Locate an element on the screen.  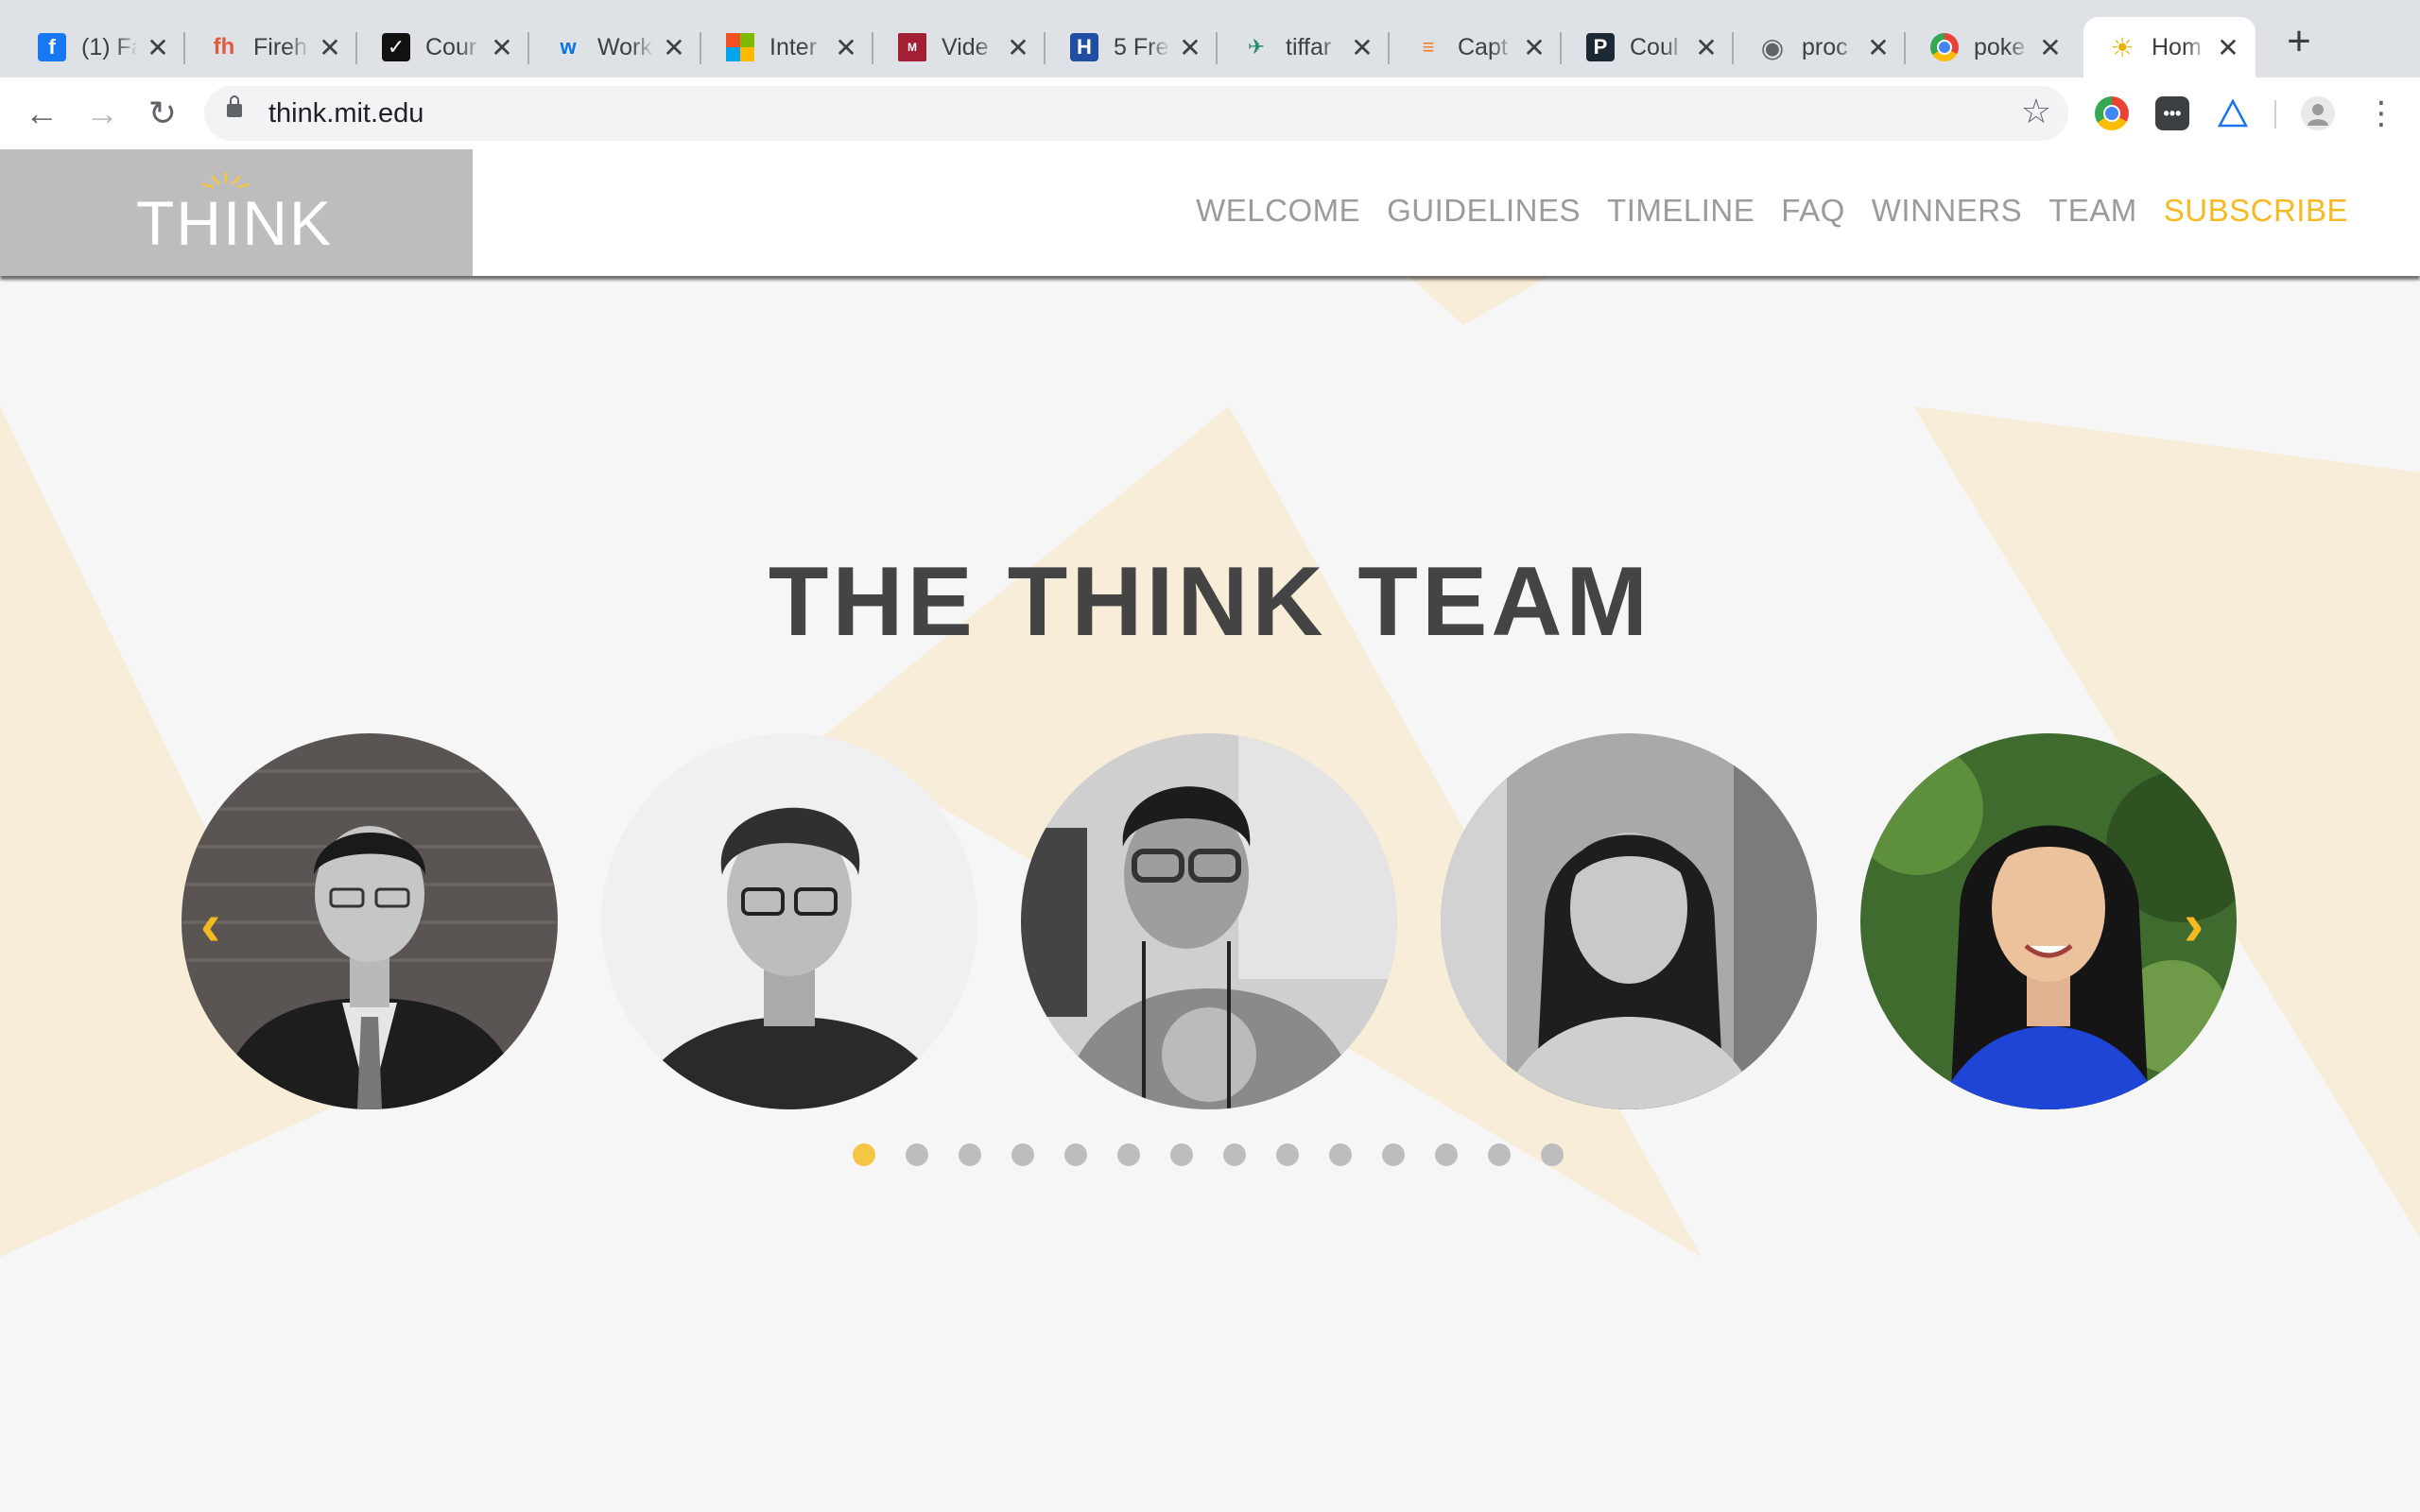
triangle-ext-icon is located at coordinates (2233, 113).